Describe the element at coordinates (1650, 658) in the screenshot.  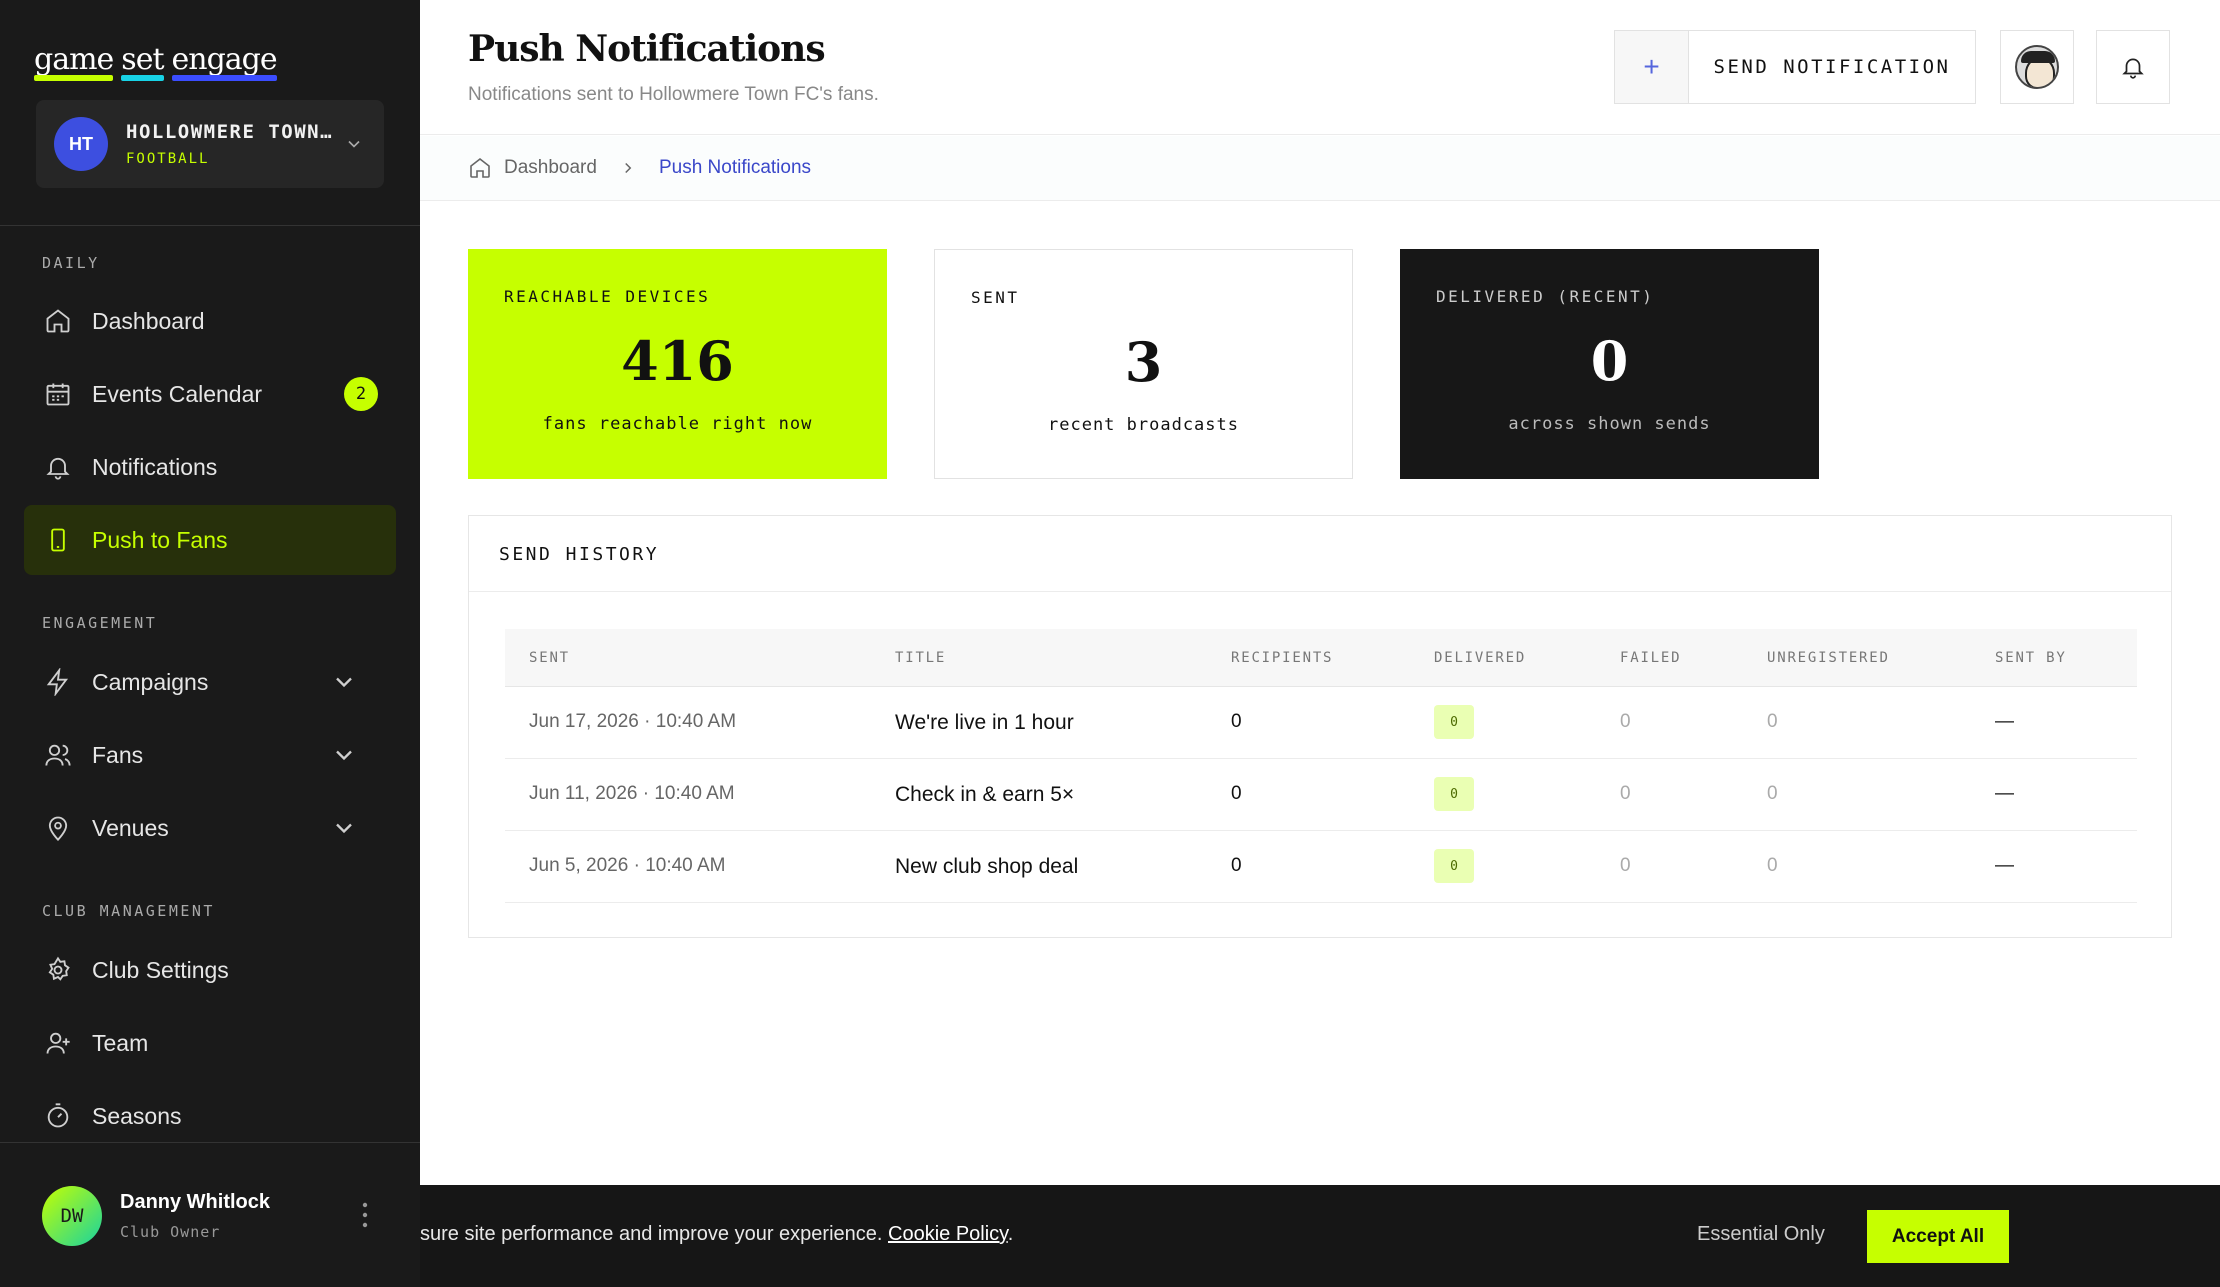
I see `column-header-failed: FAILED` at that location.